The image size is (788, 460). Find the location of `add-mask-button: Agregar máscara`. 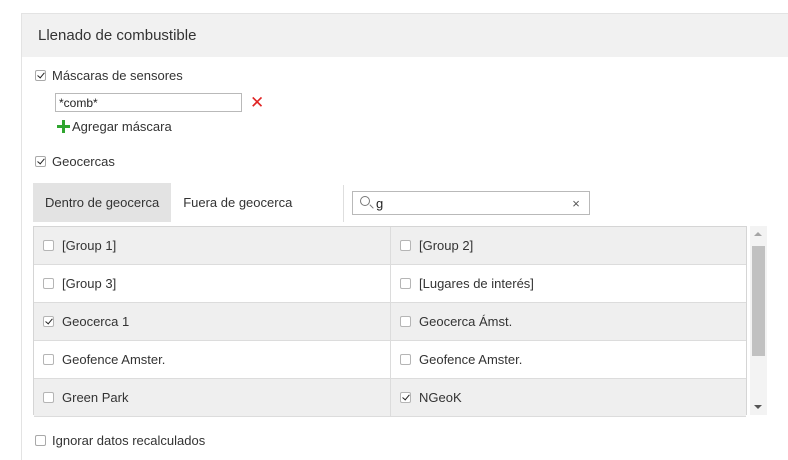

add-mask-button: Agregar máscara is located at coordinates (114, 126).